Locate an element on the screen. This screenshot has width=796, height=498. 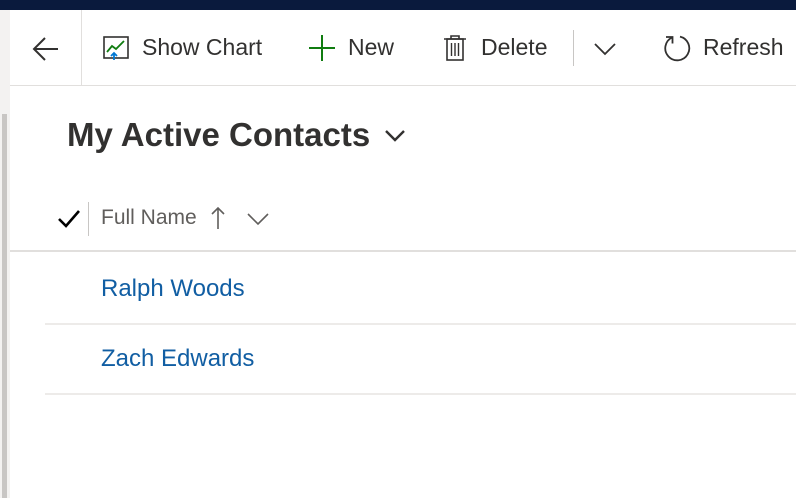
refresh-icon is located at coordinates (677, 48).